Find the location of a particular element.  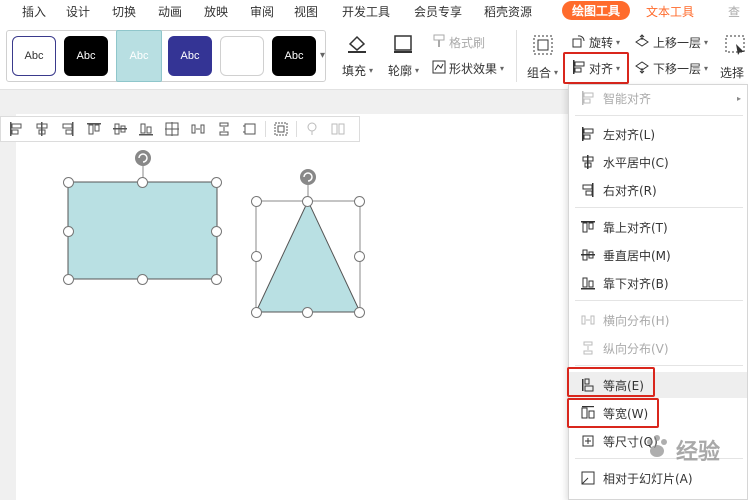

menu-item-align-right: 右对齐(R) is located at coordinates (658, 190).